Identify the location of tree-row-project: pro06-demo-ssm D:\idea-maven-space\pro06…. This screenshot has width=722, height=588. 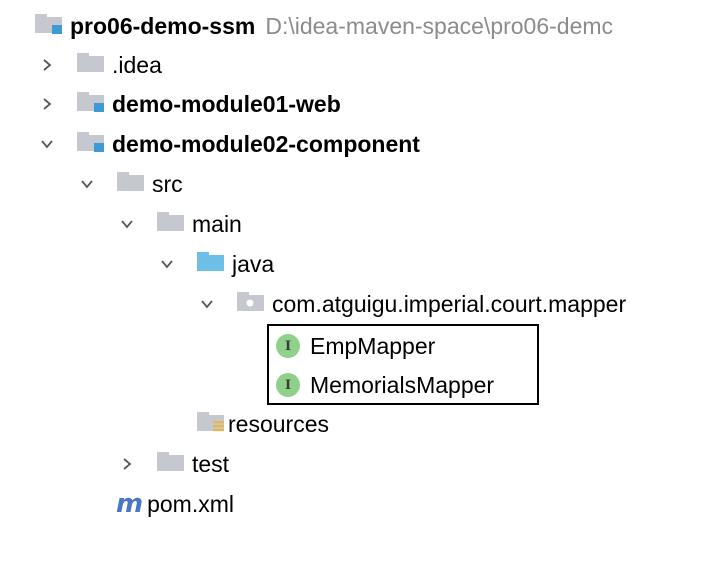
(323, 26).